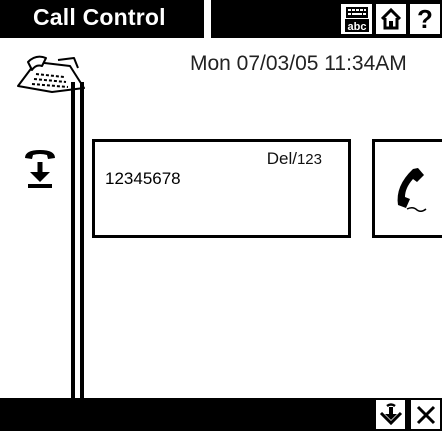 Image resolution: width=442 pixels, height=431 pixels. I want to click on window-title: Call Control, so click(99, 17).